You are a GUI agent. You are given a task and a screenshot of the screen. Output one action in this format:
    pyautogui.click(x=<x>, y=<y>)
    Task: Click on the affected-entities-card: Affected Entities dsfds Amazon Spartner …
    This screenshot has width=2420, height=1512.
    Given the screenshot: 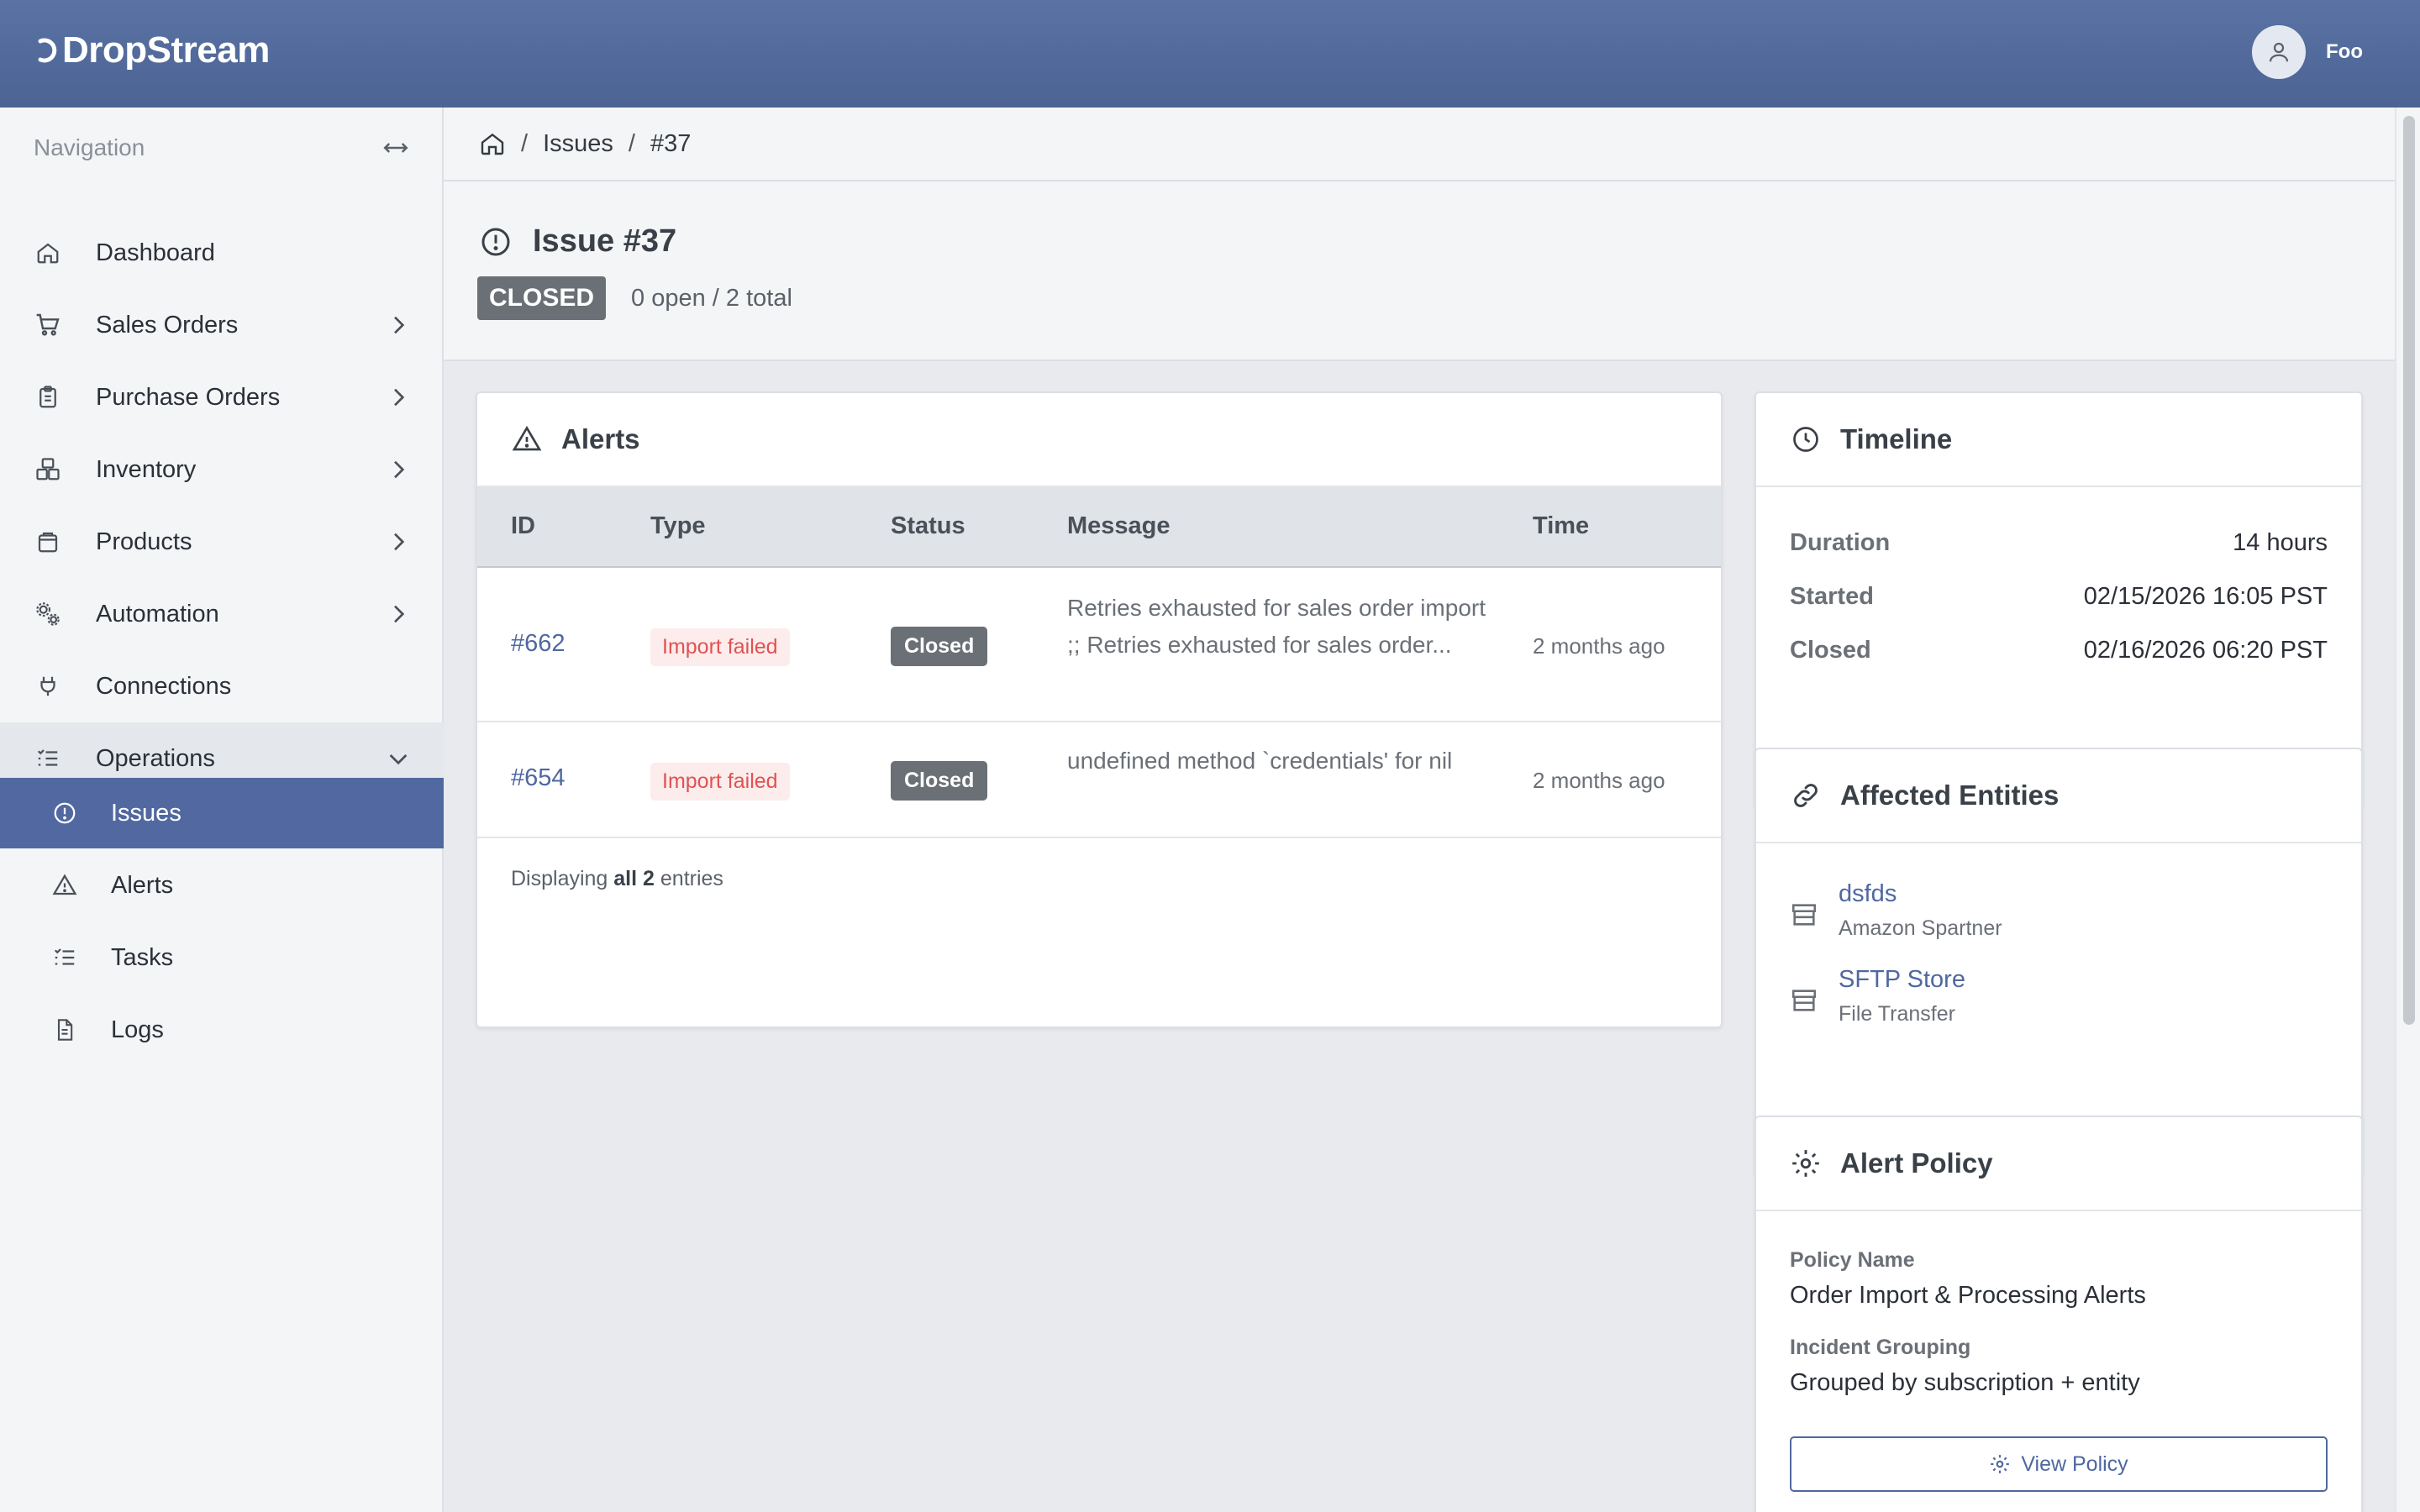 What is the action you would take?
    pyautogui.click(x=2058, y=962)
    